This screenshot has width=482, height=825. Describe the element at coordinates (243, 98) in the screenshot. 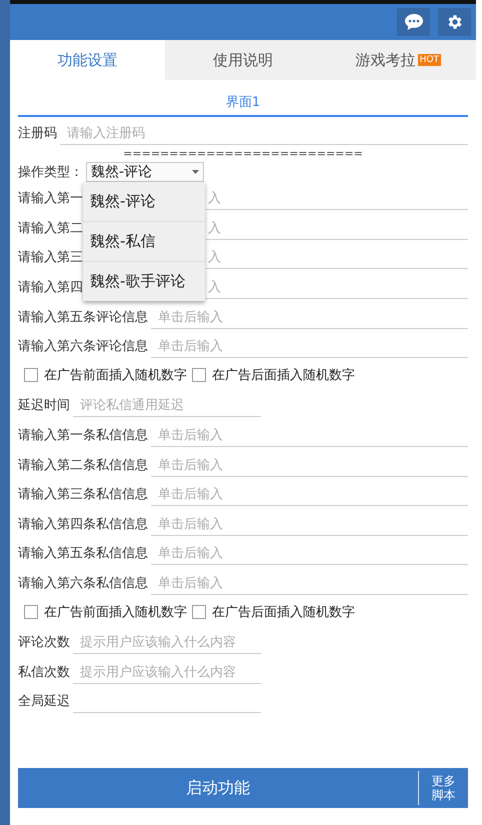

I see `section-title: 界面1` at that location.